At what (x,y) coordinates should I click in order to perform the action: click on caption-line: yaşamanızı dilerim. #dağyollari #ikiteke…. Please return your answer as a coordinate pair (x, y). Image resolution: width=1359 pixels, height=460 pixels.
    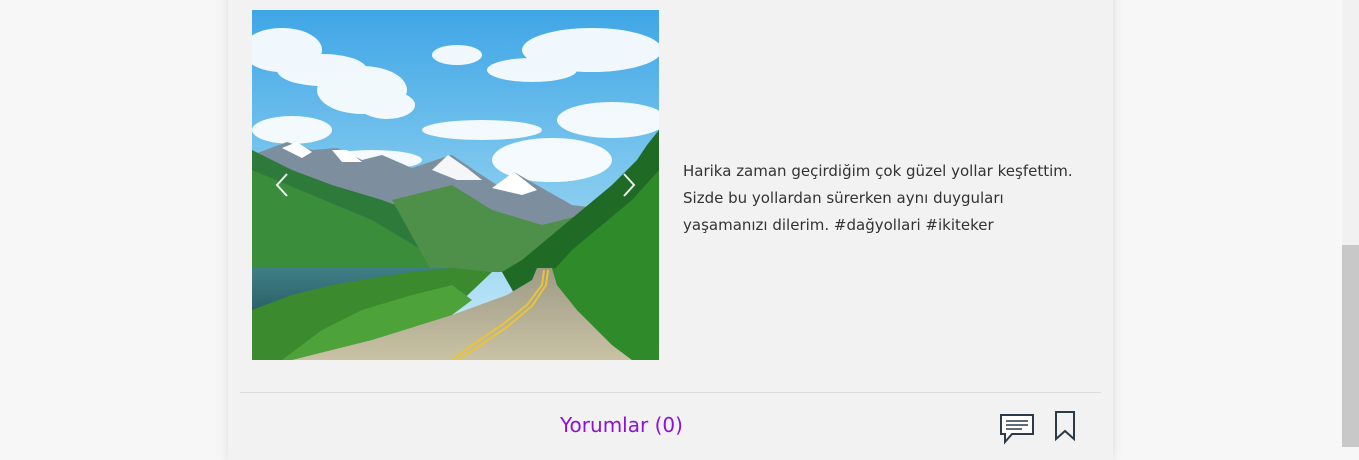
    Looking at the image, I should click on (838, 225).